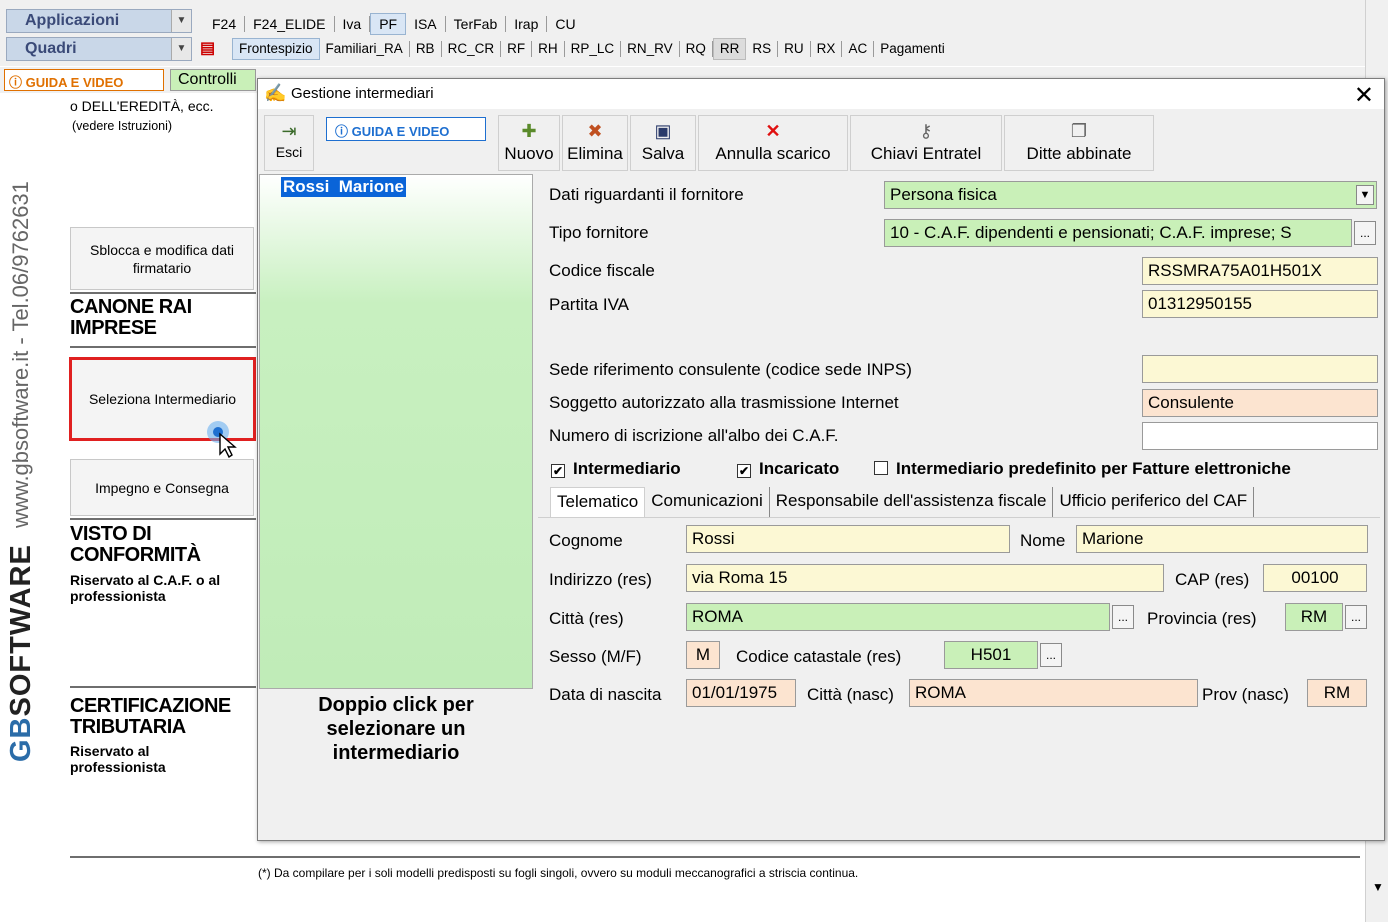 This screenshot has width=1388, height=922. Describe the element at coordinates (912, 49) in the screenshot. I see `tab-pagamenti: Pagamenti` at that location.